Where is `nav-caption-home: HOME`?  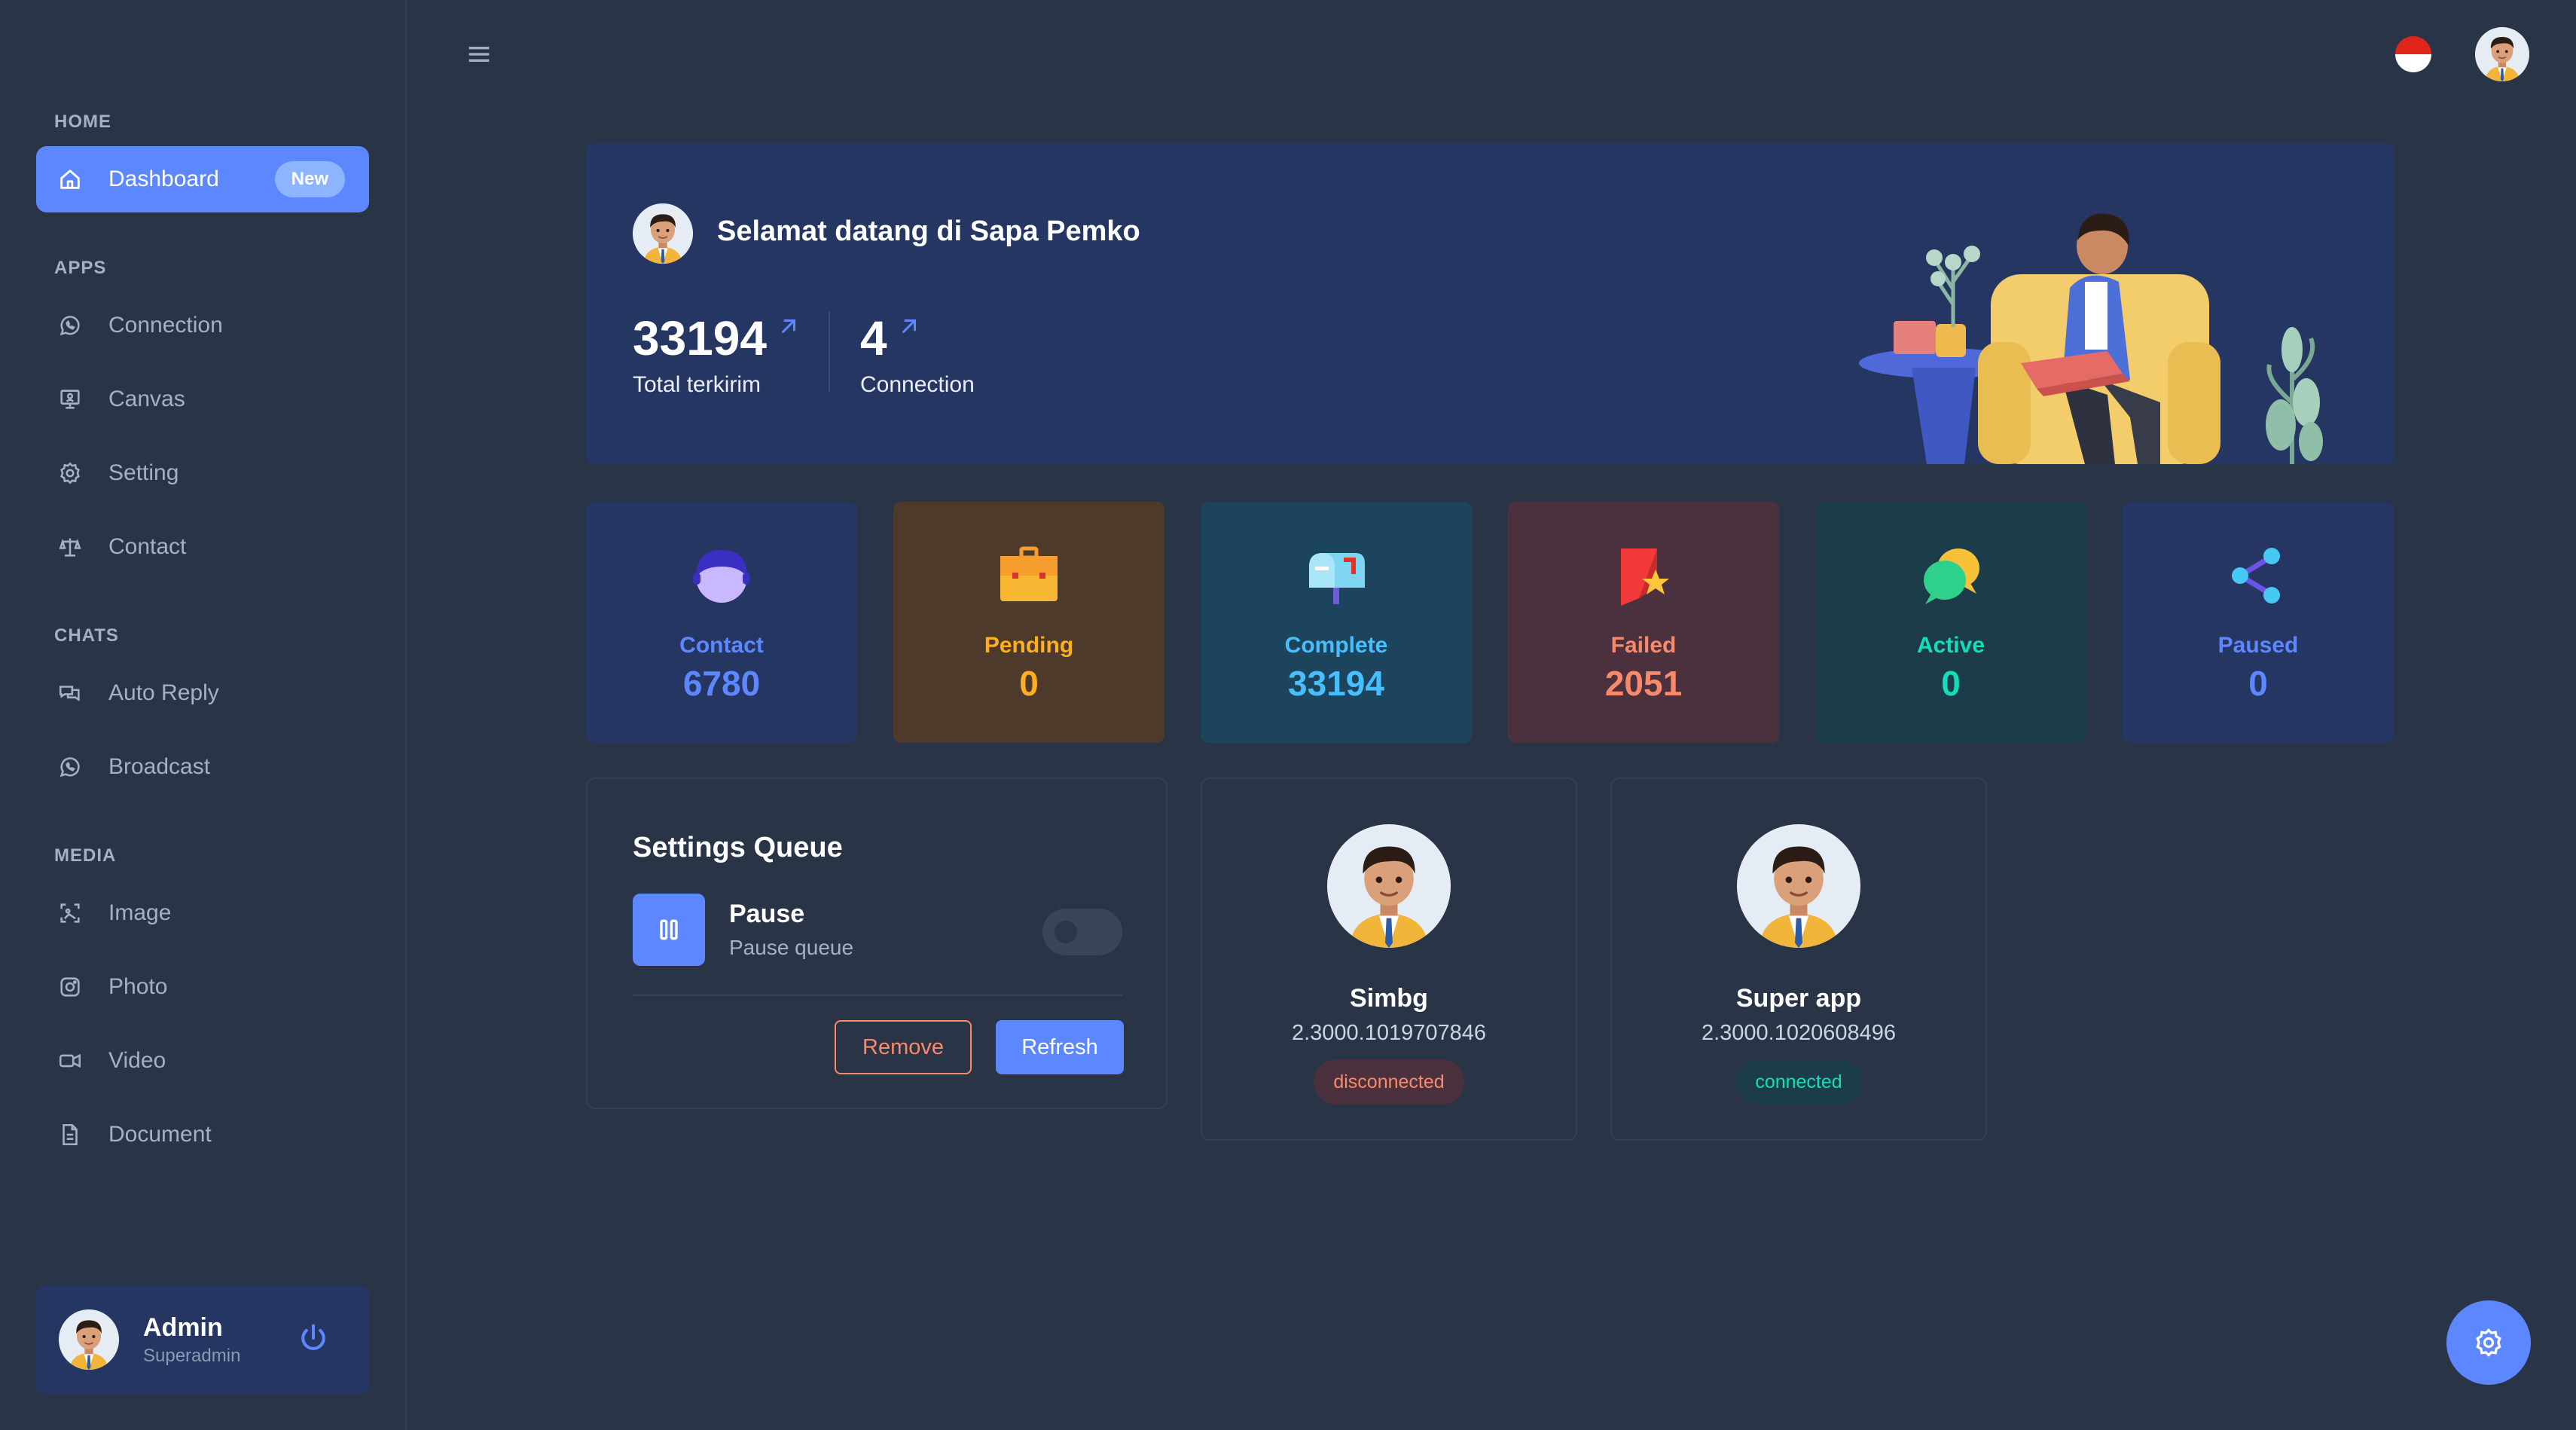 nav-caption-home: HOME is located at coordinates (83, 122).